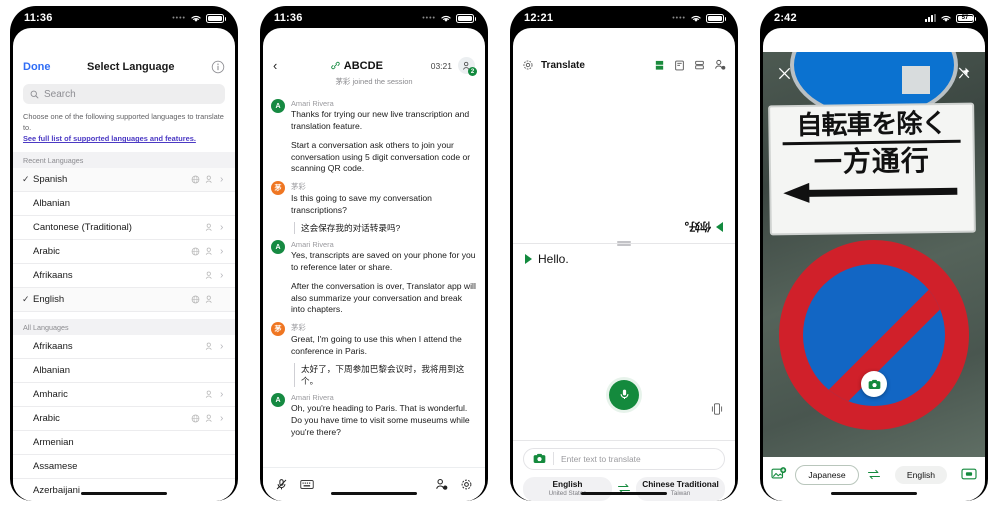 The image size is (990, 505). I want to click on conversation-toolbar, so click(374, 484).